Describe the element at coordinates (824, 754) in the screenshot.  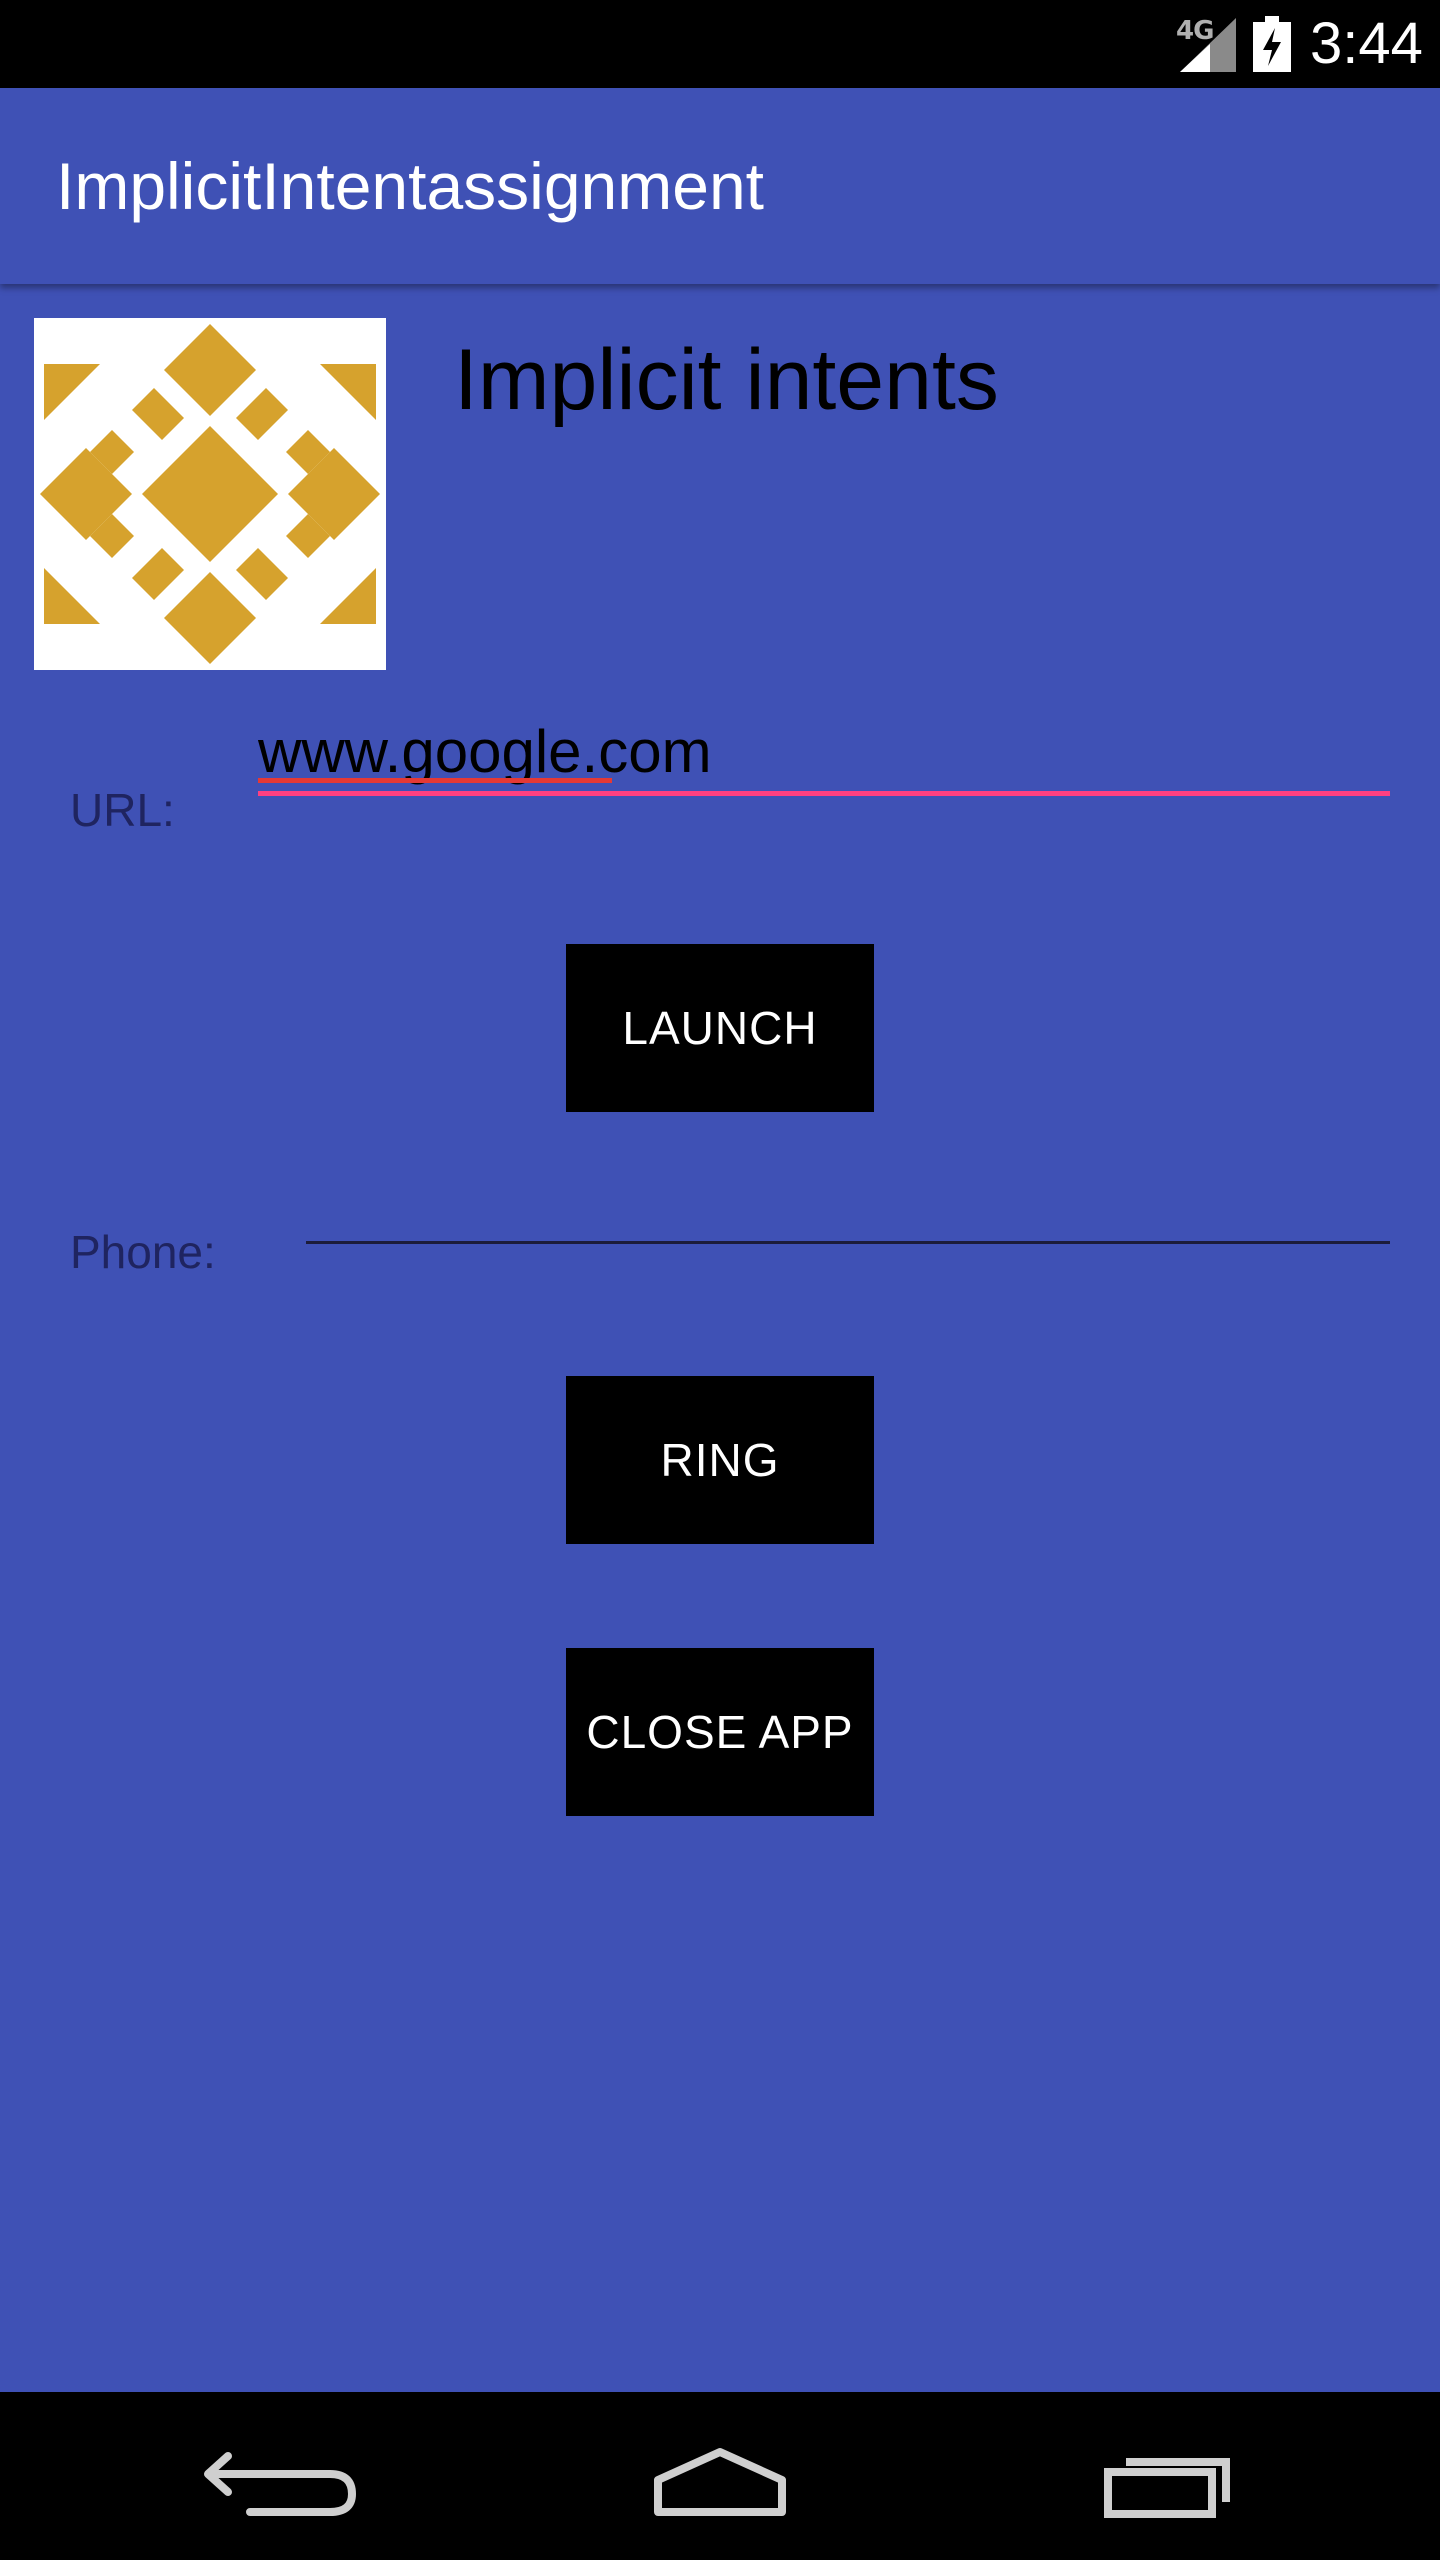
I see `url-input` at that location.